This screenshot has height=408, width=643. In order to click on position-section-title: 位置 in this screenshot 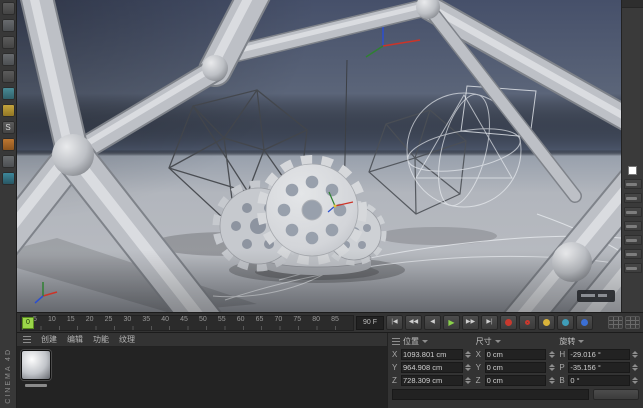, I will do `click(411, 341)`.